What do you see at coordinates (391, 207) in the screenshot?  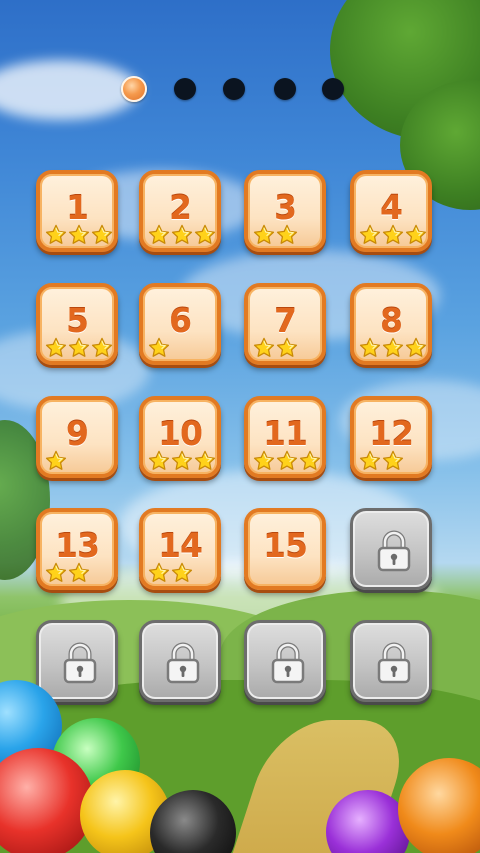 I see `level-number: 4` at bounding box center [391, 207].